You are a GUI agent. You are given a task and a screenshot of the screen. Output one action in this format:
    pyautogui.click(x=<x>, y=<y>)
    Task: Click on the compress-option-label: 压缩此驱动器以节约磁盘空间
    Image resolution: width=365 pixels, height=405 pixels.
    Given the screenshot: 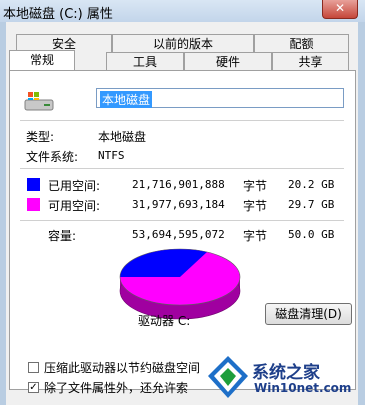 What is the action you would take?
    pyautogui.click(x=122, y=368)
    